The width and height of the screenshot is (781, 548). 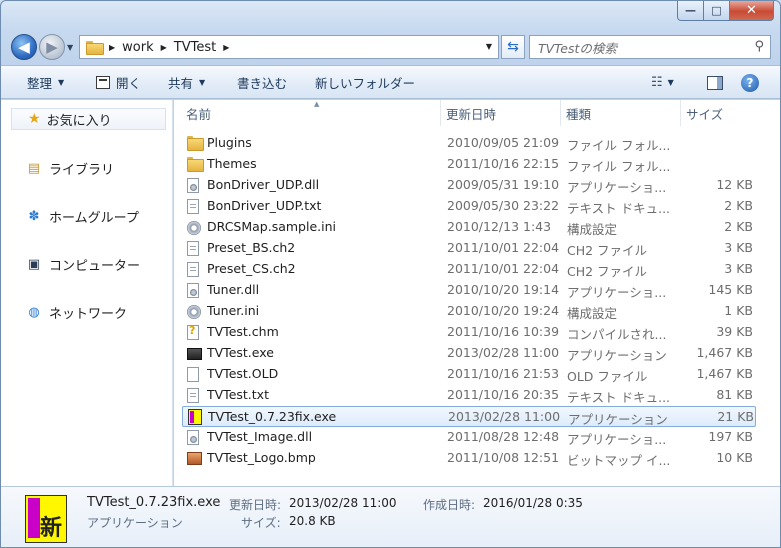 What do you see at coordinates (738, 310) in the screenshot?
I see `file-size: 1 KB` at bounding box center [738, 310].